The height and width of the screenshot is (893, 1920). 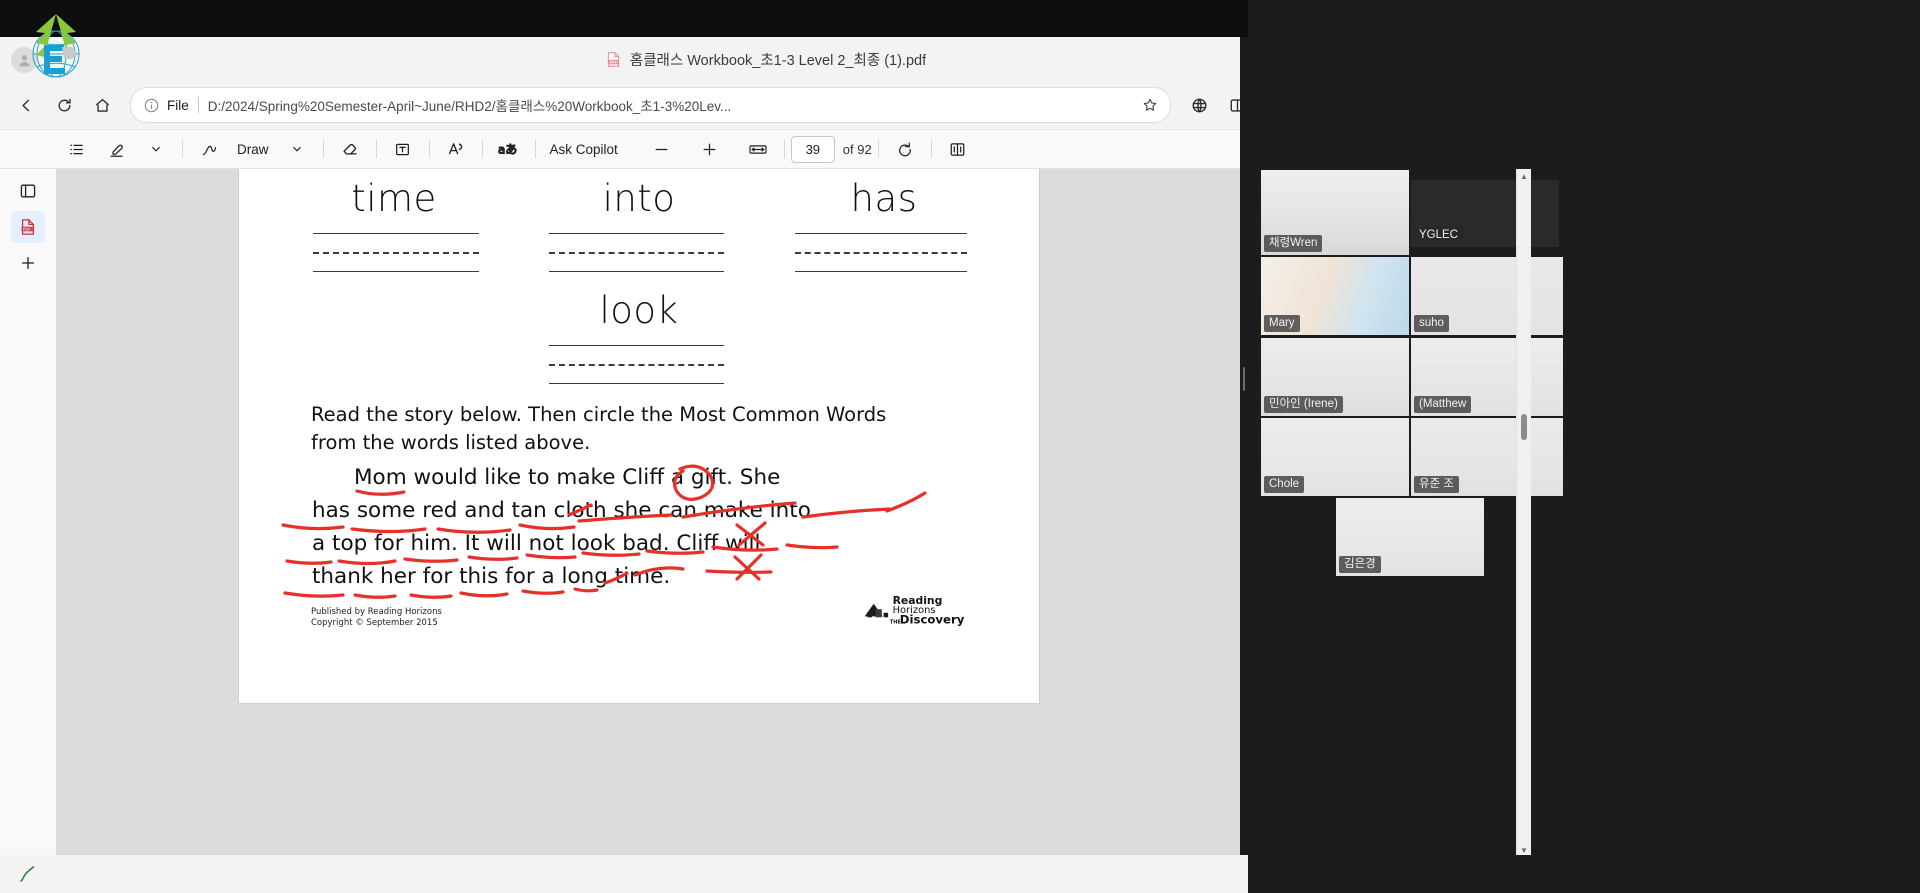 I want to click on participant-tile: Chole, so click(x=1335, y=457).